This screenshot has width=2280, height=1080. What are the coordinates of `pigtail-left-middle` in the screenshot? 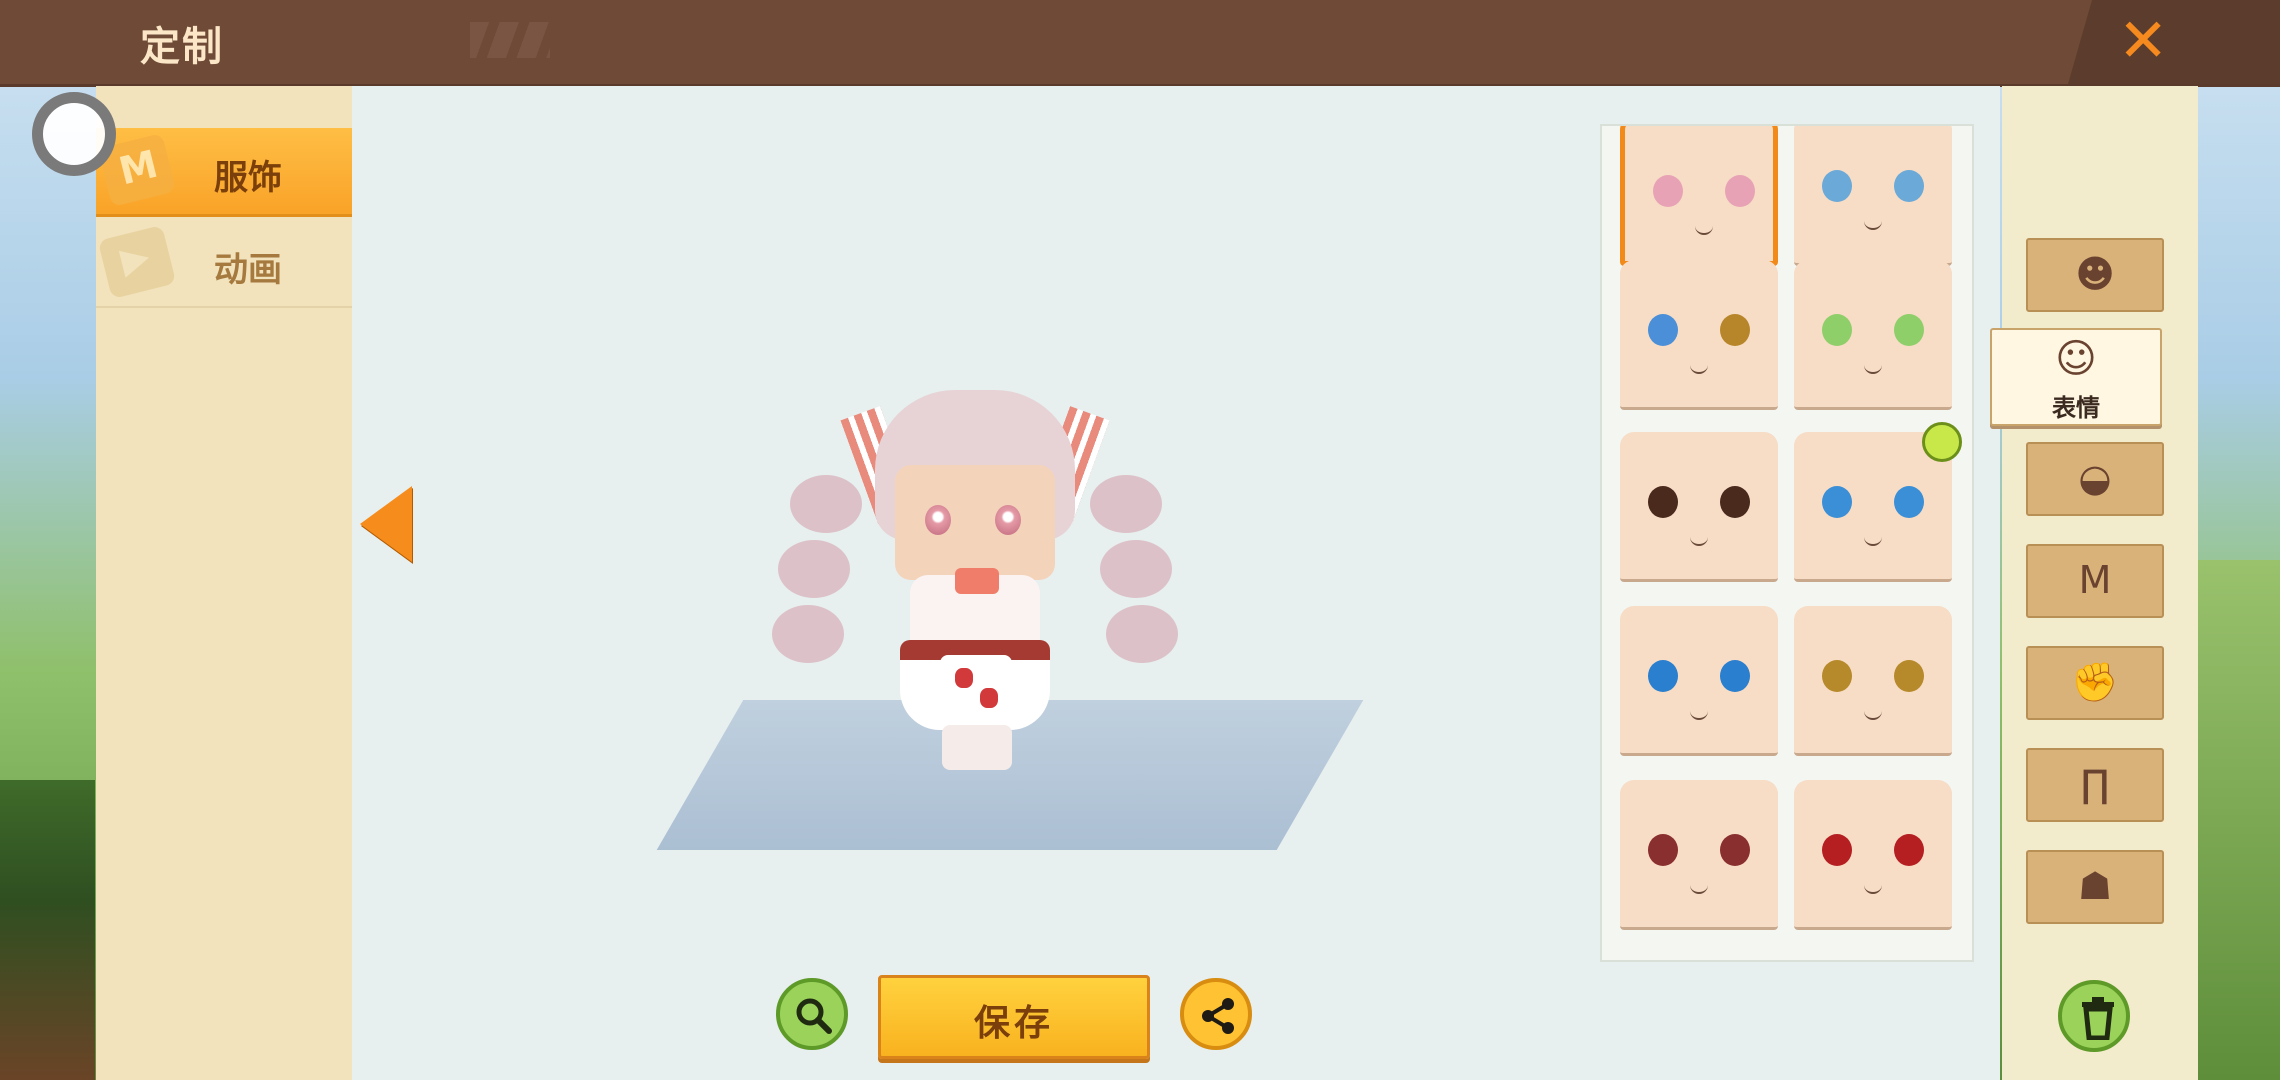 It's located at (814, 569).